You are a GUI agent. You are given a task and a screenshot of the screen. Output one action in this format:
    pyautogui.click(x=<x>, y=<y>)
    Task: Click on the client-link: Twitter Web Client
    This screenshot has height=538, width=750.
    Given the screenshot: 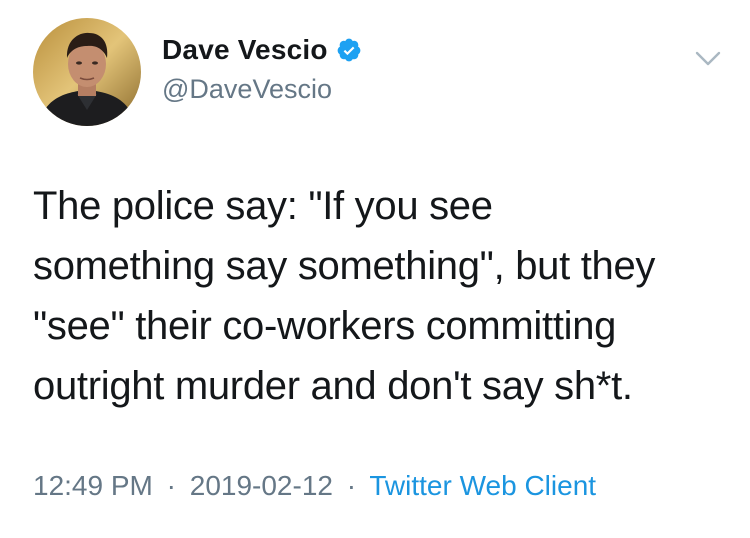 What is the action you would take?
    pyautogui.click(x=482, y=485)
    